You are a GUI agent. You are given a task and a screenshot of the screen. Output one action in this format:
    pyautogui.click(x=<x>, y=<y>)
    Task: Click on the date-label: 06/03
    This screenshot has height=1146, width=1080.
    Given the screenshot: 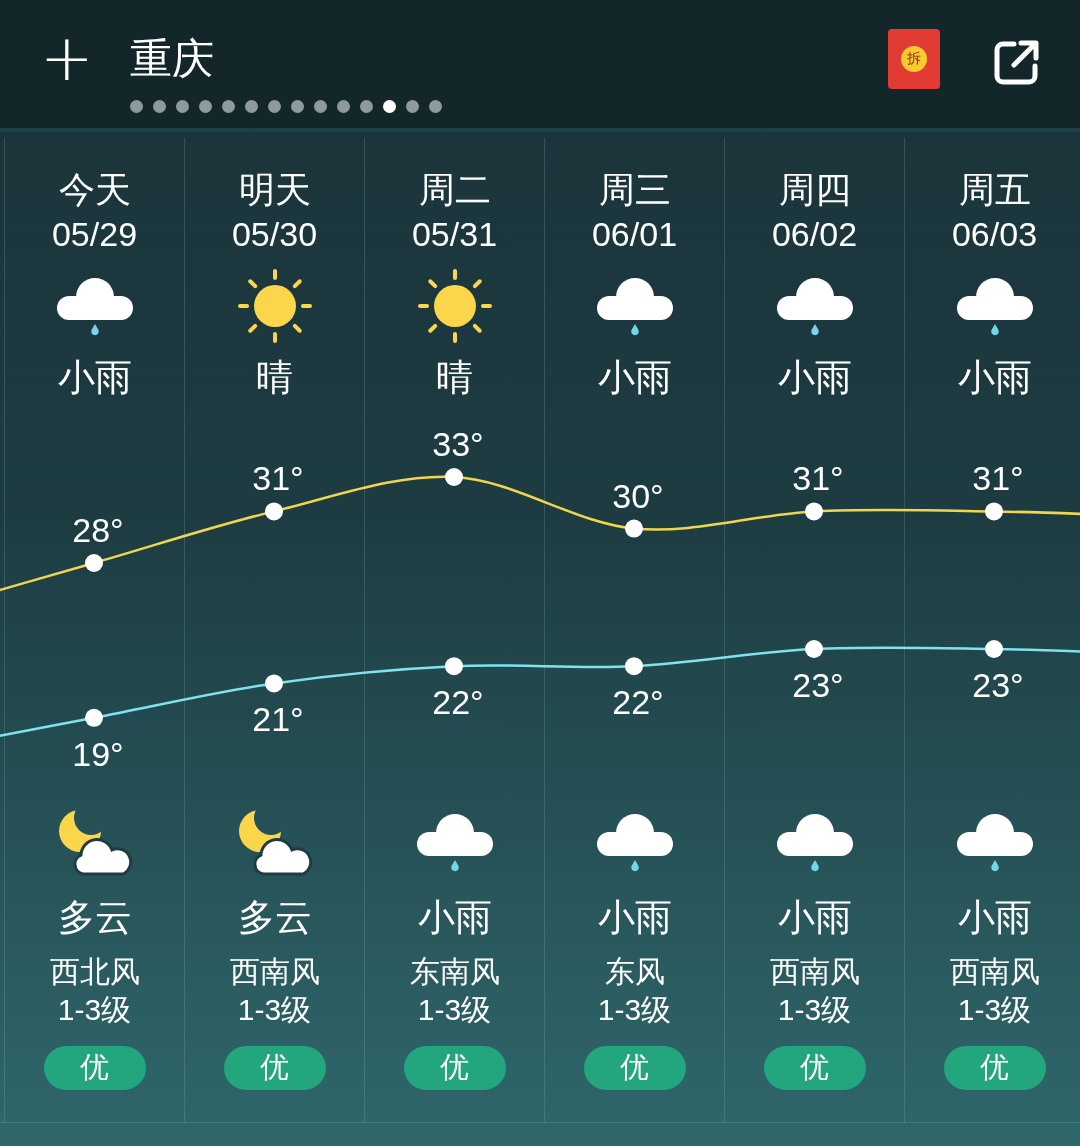 What is the action you would take?
    pyautogui.click(x=994, y=234)
    